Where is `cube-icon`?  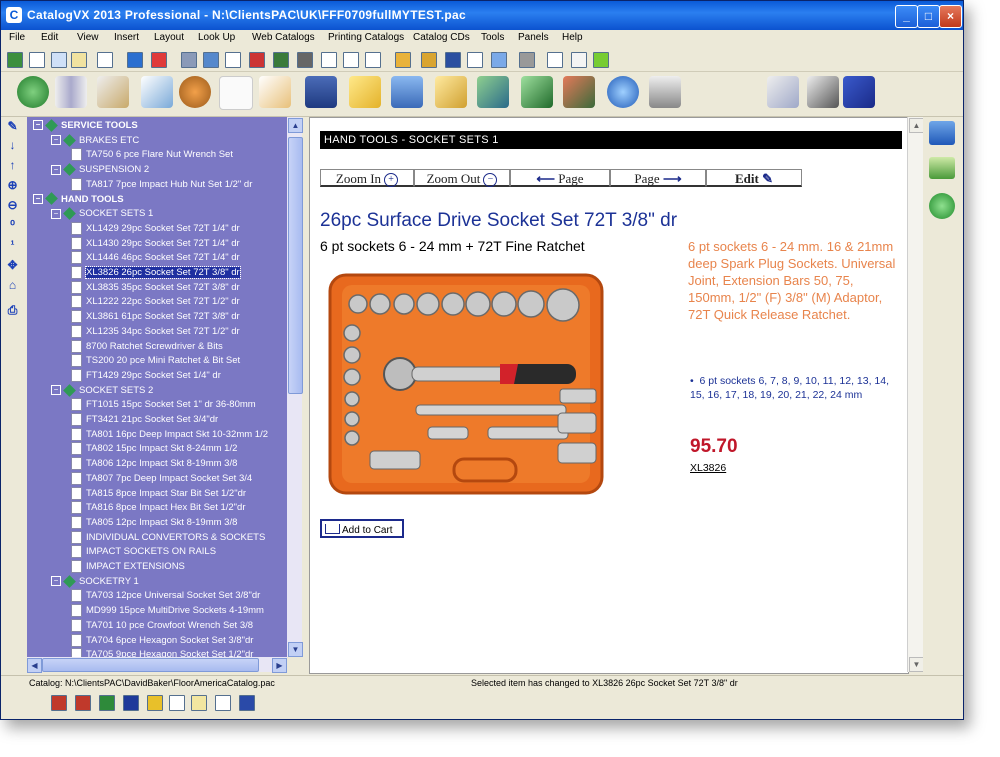 cube-icon is located at coordinates (493, 92).